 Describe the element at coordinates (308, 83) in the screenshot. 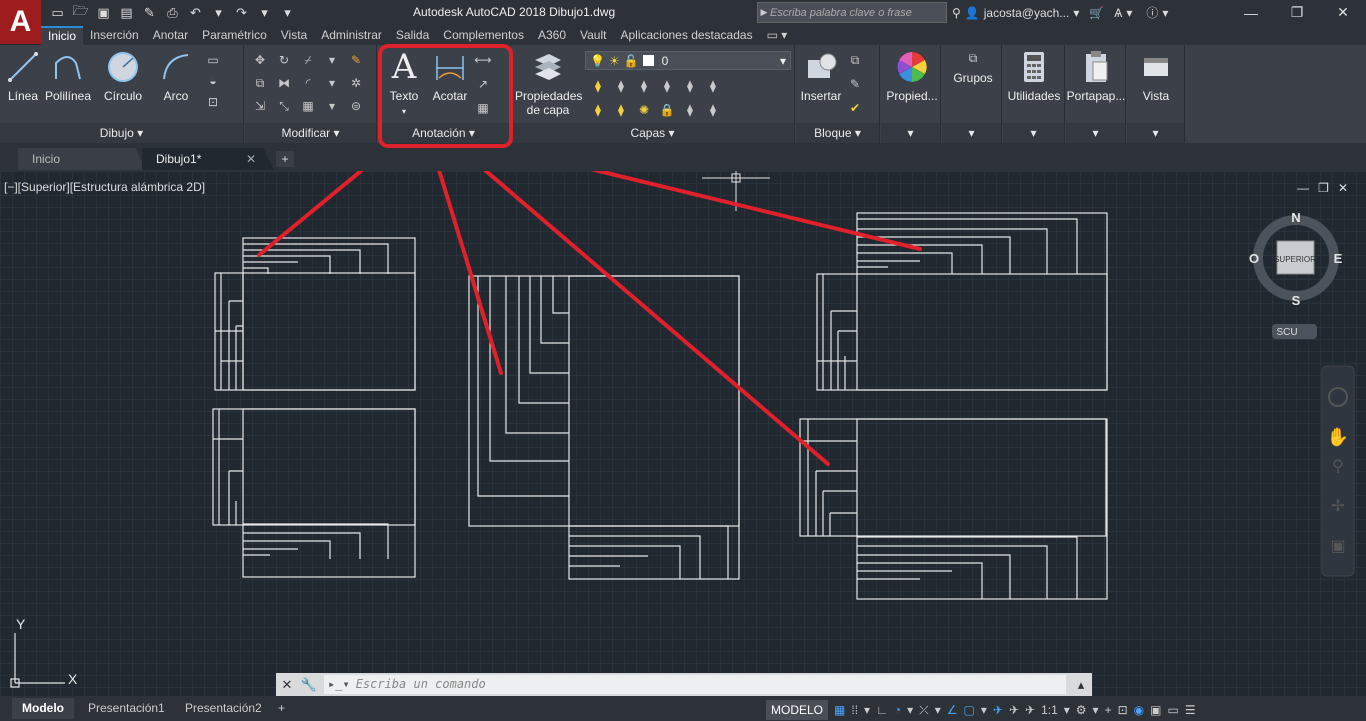

I see `fillet-icon: ◜` at that location.